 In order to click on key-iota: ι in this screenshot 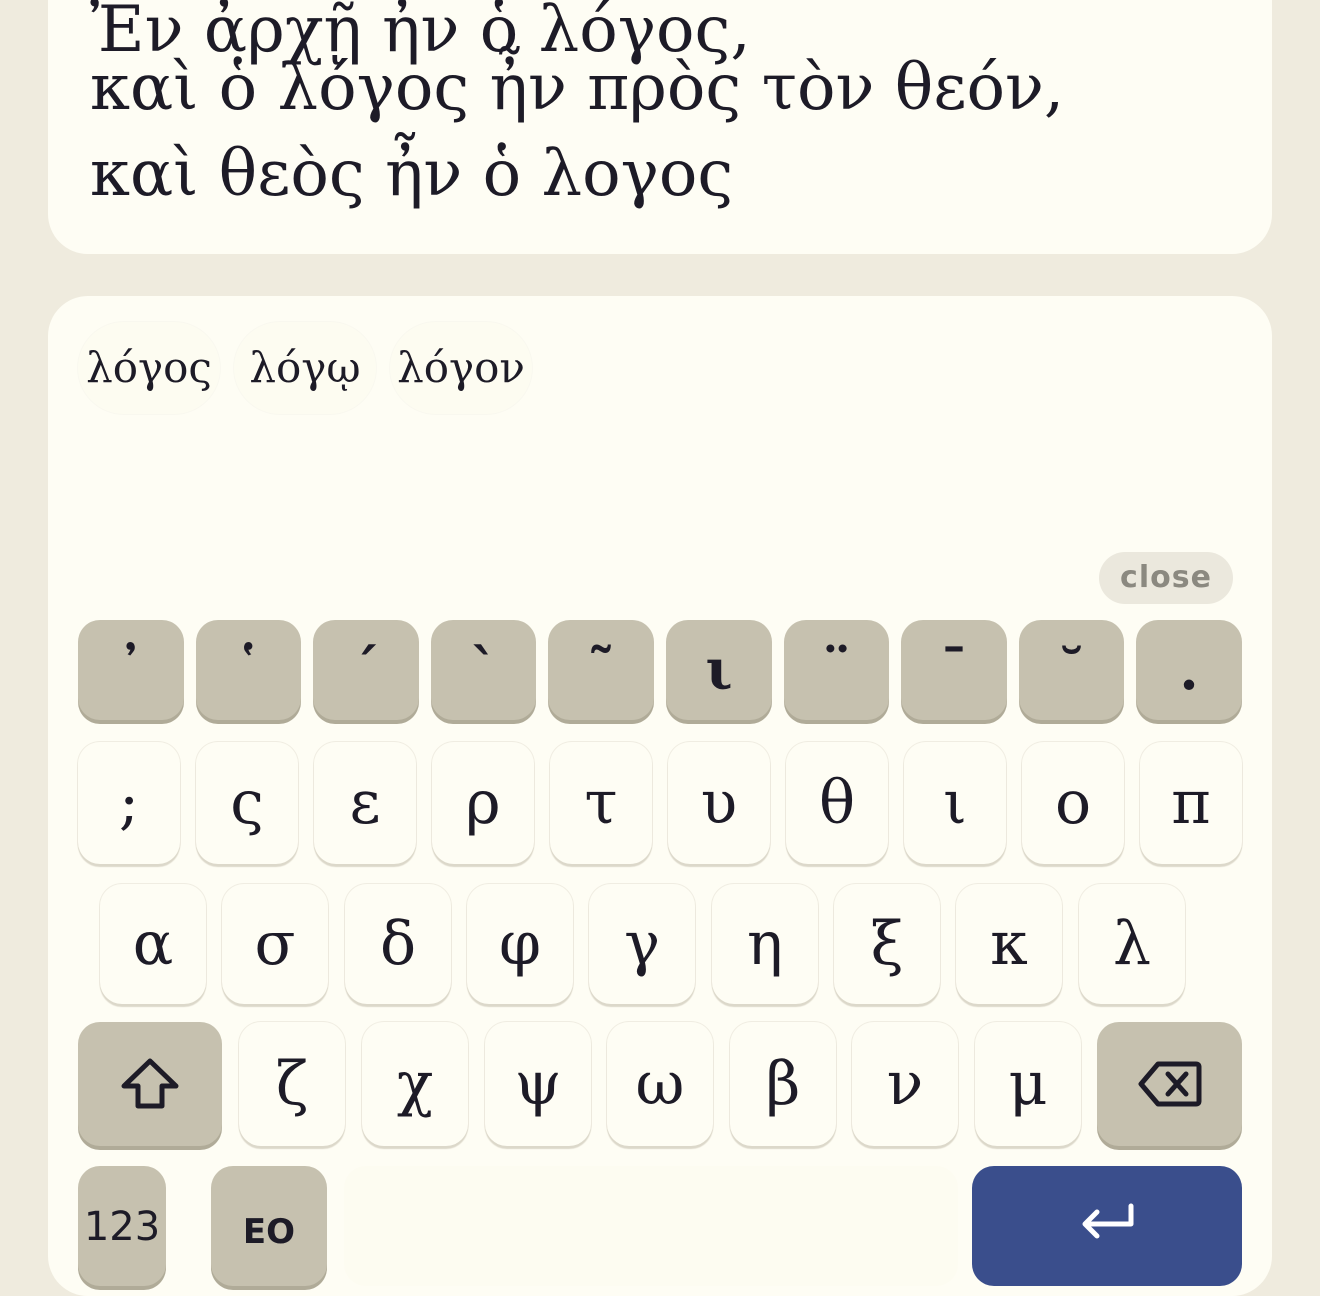, I will do `click(955, 803)`.